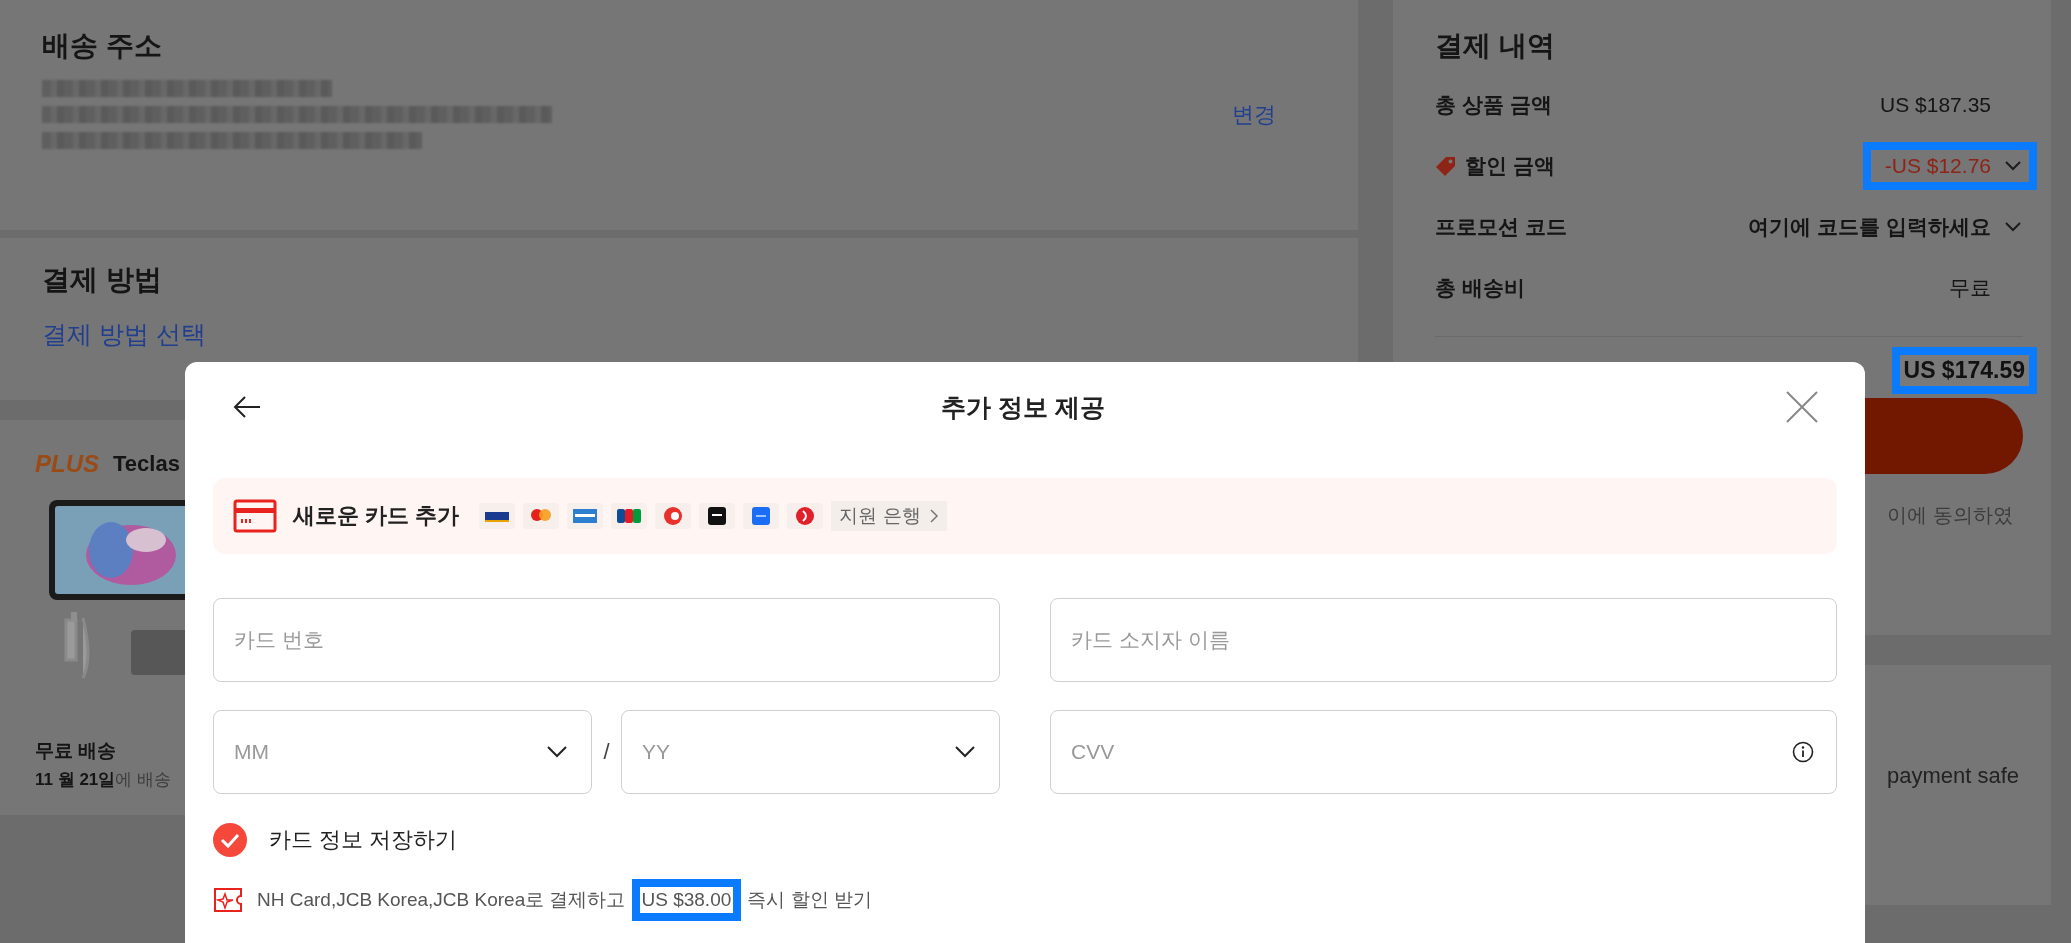 The height and width of the screenshot is (943, 2071). Describe the element at coordinates (230, 840) in the screenshot. I see `checkbox` at that location.